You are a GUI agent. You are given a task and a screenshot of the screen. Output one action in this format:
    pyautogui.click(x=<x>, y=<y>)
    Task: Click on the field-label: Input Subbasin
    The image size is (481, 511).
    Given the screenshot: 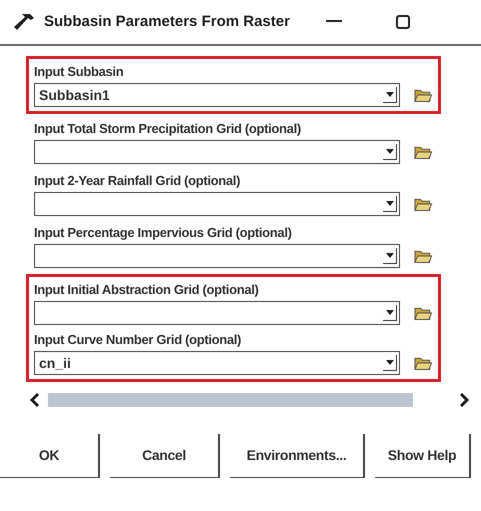 What is the action you would take?
    pyautogui.click(x=79, y=72)
    